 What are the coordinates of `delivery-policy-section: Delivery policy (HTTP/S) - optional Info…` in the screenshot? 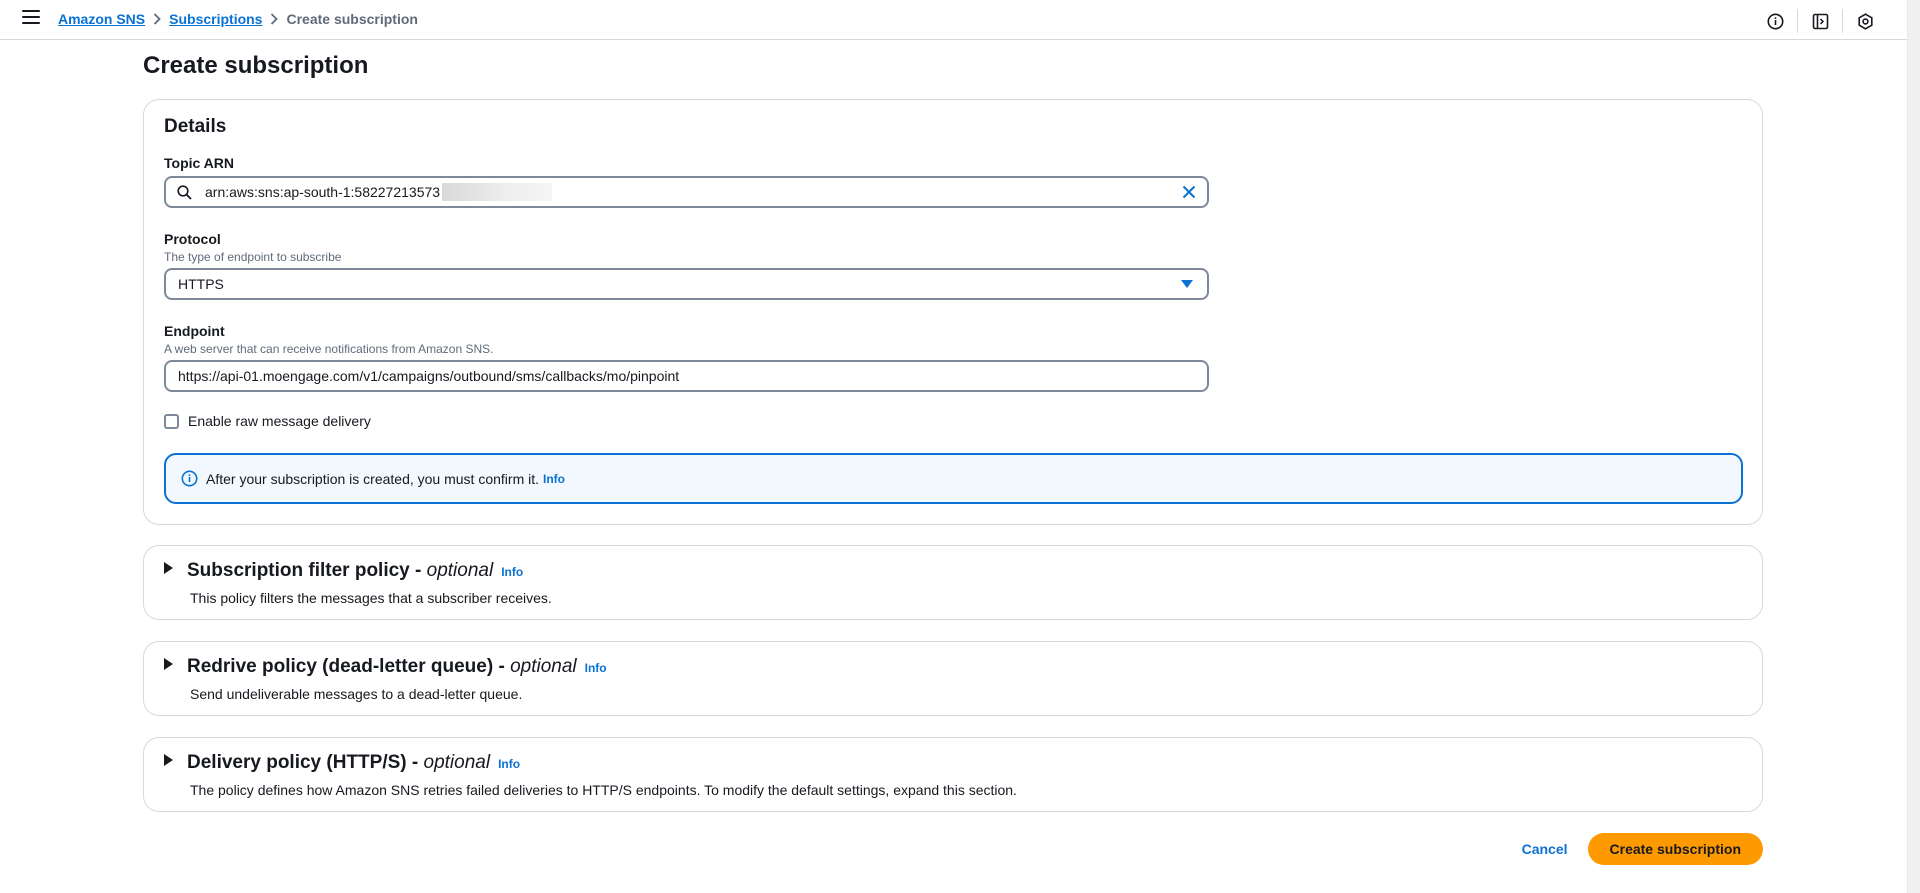 It's located at (953, 774).